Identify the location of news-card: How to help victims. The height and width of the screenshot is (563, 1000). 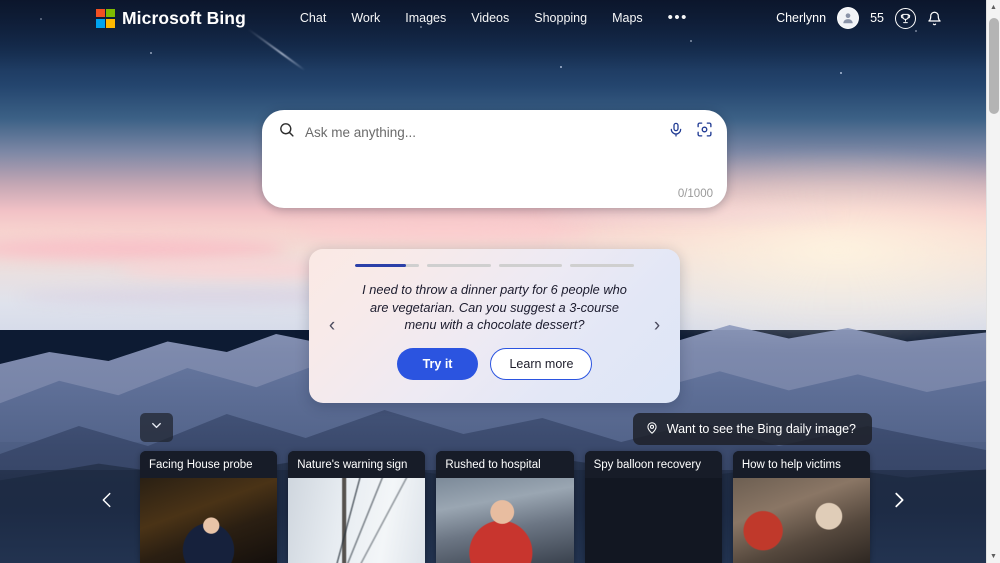
(801, 507).